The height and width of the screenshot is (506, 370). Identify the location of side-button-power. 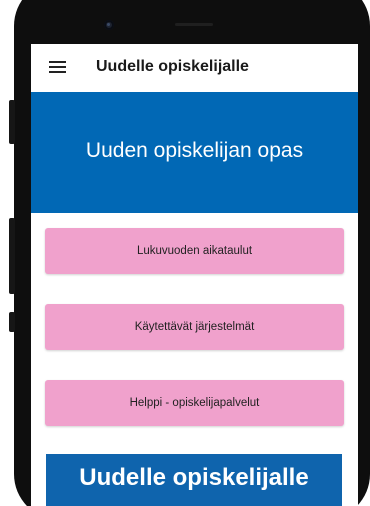
(12, 322).